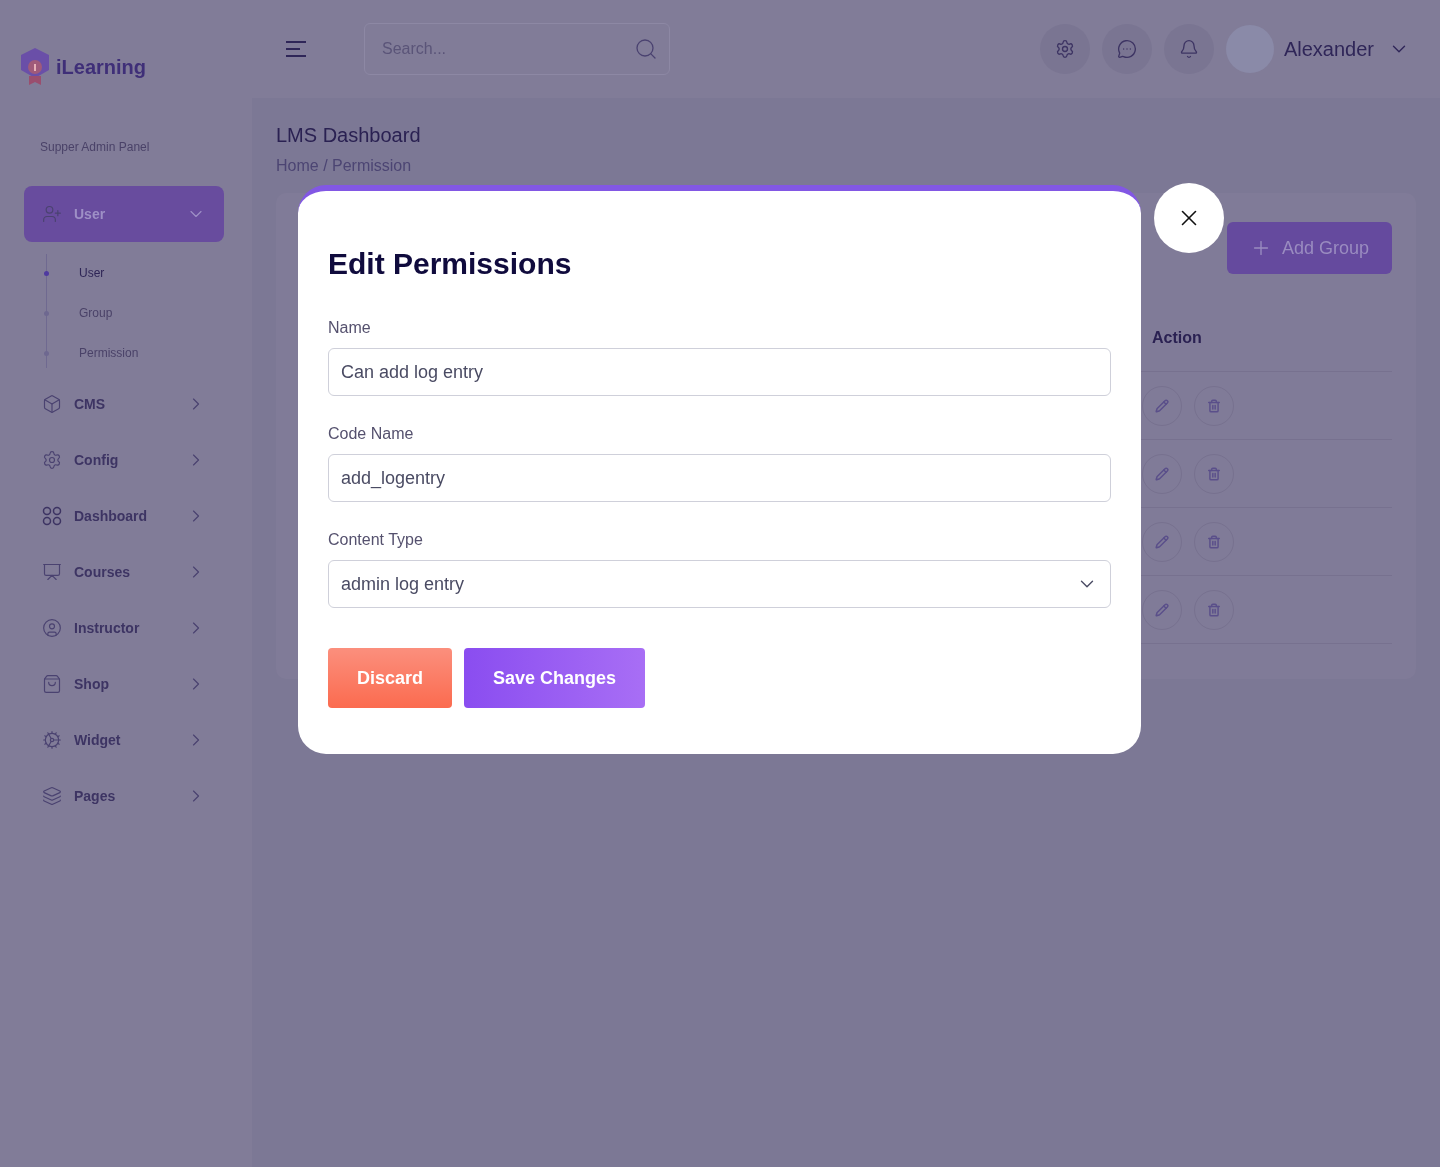 This screenshot has width=1440, height=1167. I want to click on cog-icon, so click(52, 740).